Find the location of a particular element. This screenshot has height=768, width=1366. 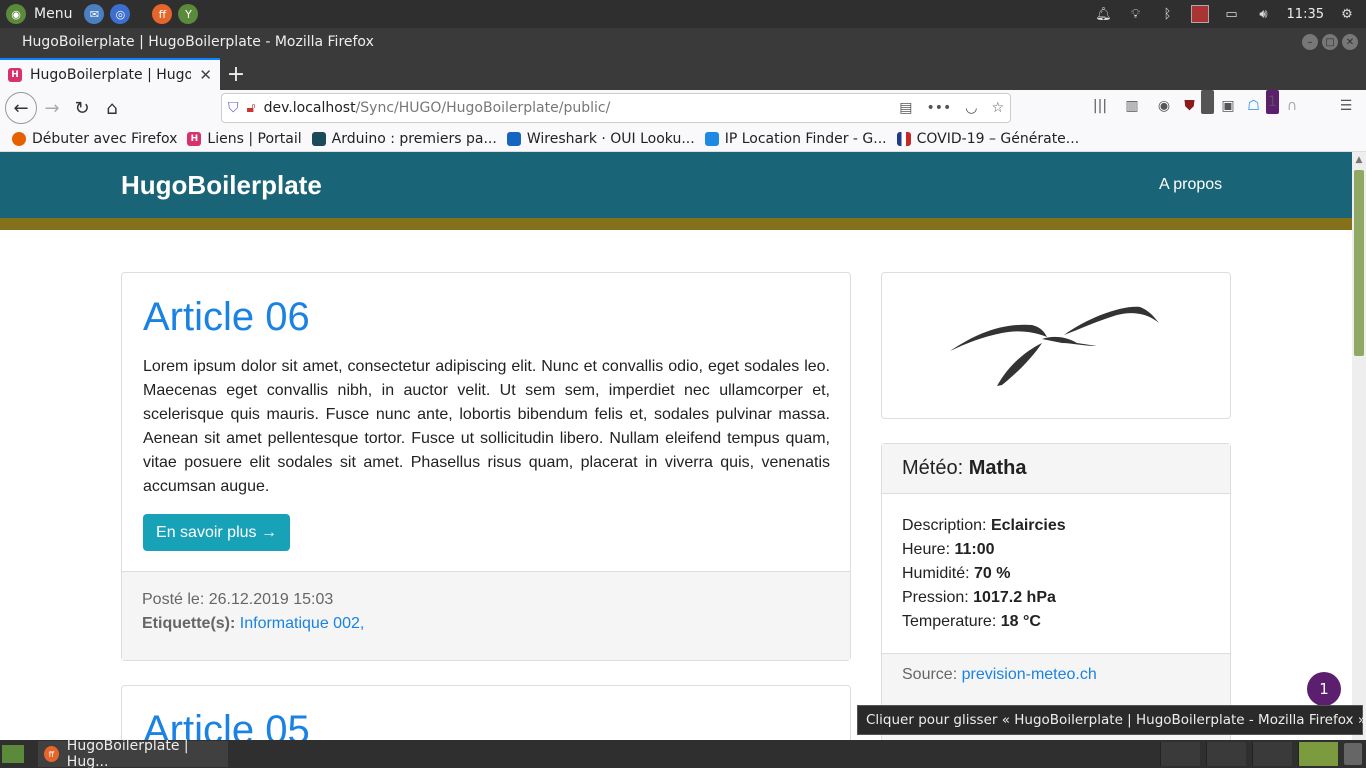

reader-view-icon: ▤ is located at coordinates (905, 108).